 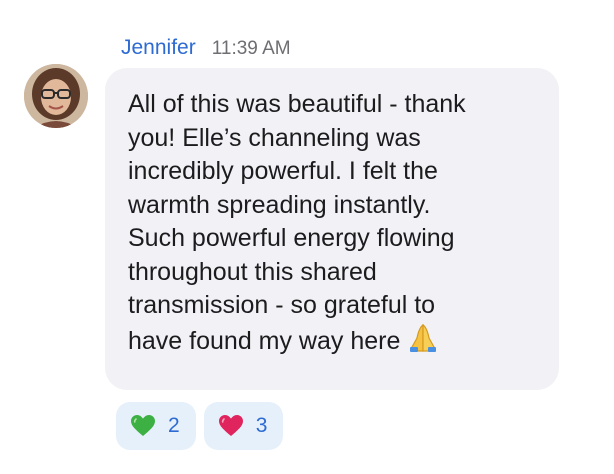 I want to click on red-heart-icon, so click(x=231, y=426).